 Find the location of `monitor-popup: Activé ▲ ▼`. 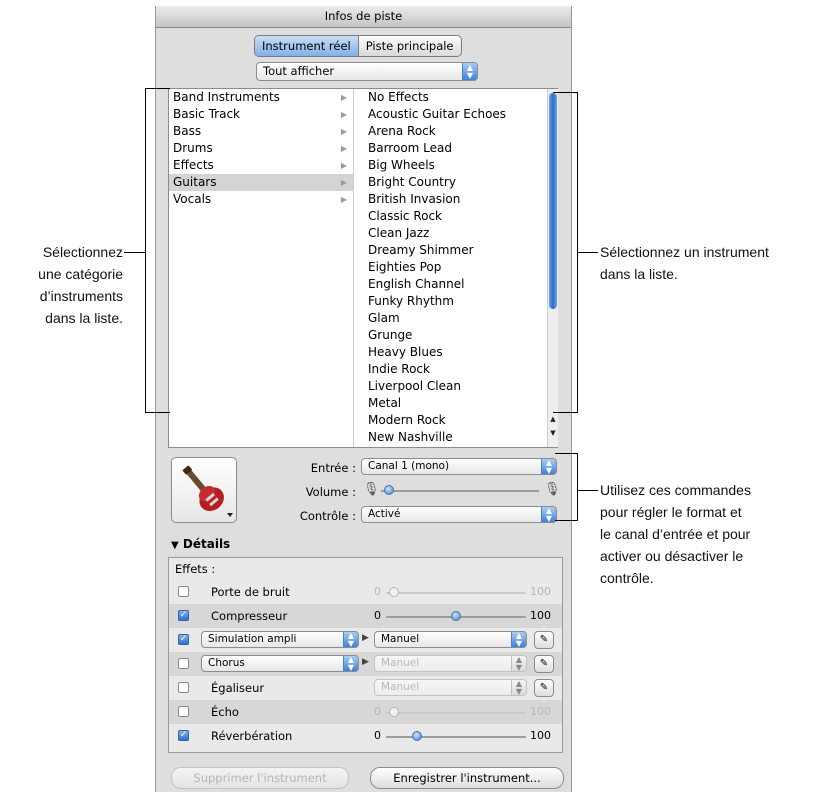

monitor-popup: Activé ▲ ▼ is located at coordinates (459, 514).